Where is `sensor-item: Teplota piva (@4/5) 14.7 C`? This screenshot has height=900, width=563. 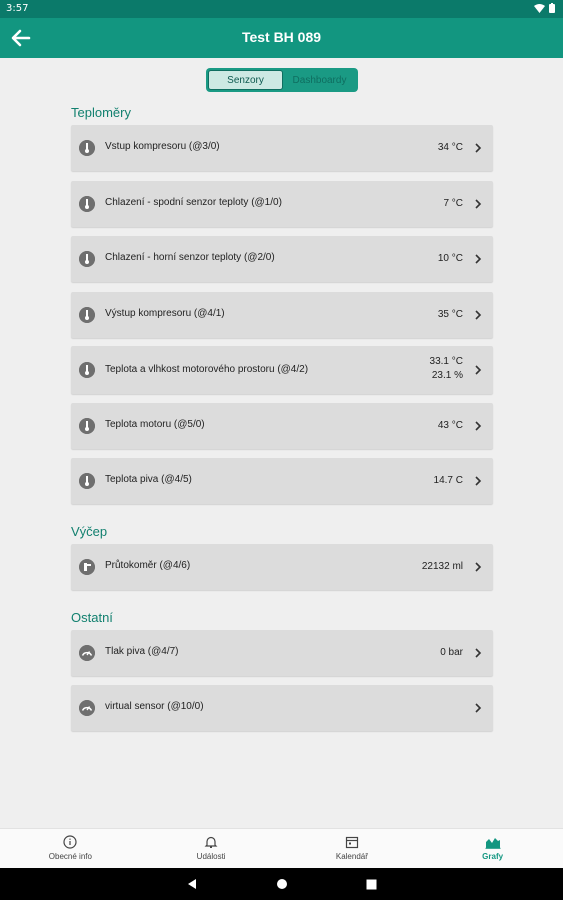 sensor-item: Teplota piva (@4/5) 14.7 C is located at coordinates (282, 481).